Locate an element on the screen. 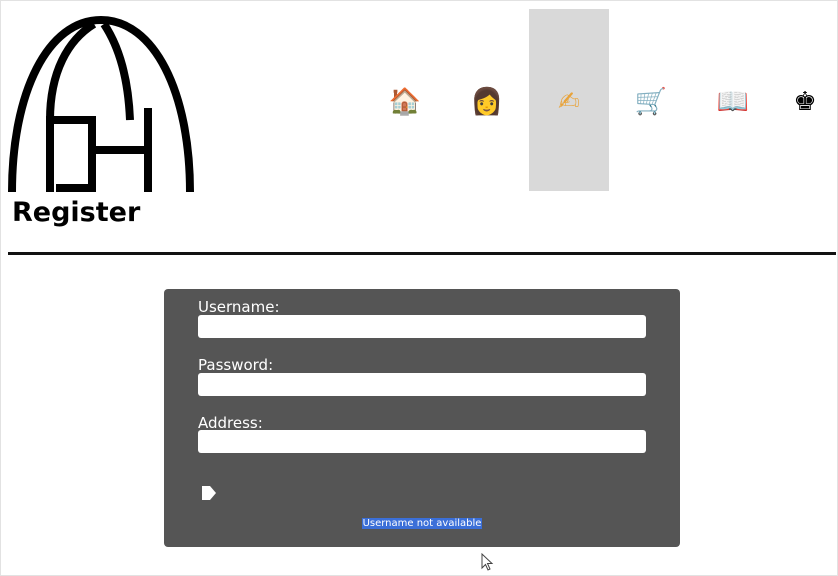  submit-button is located at coordinates (209, 493).